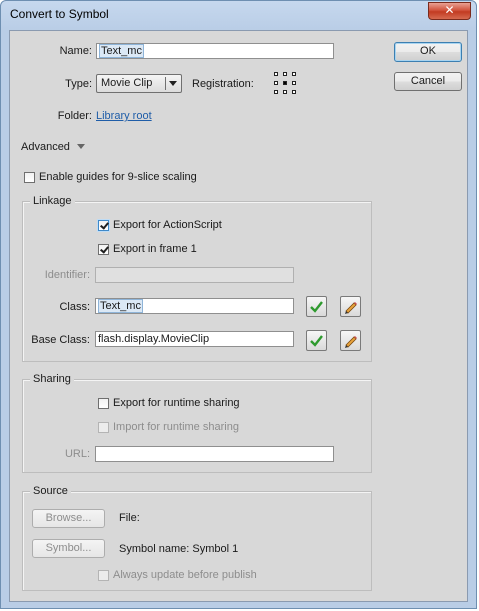 The width and height of the screenshot is (479, 611). Describe the element at coordinates (103, 427) in the screenshot. I see `import-runtime-checkbox` at that location.